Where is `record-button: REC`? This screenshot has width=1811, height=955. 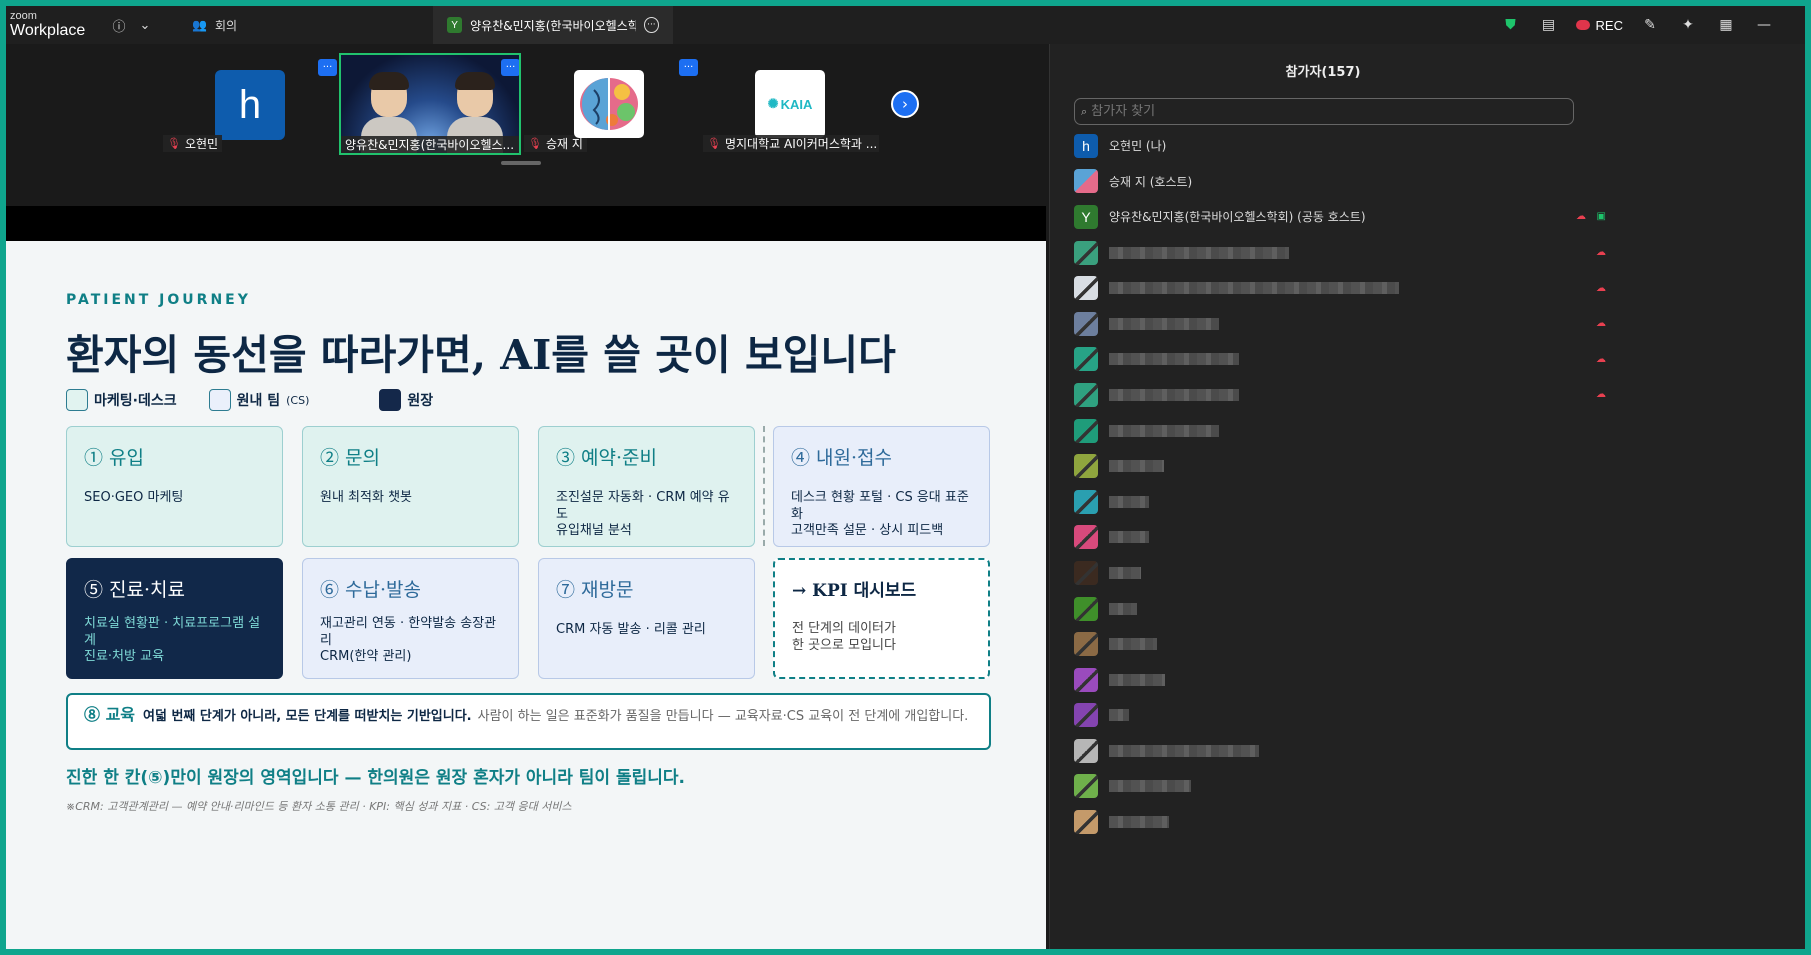 record-button: REC is located at coordinates (1599, 25).